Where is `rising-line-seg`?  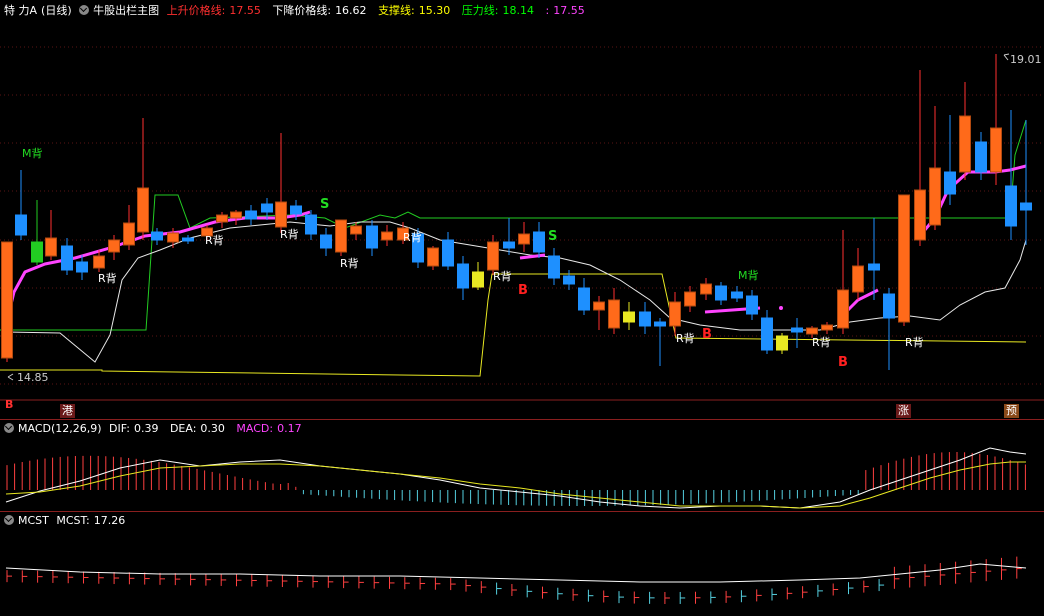 rising-line-seg is located at coordinates (532, 256).